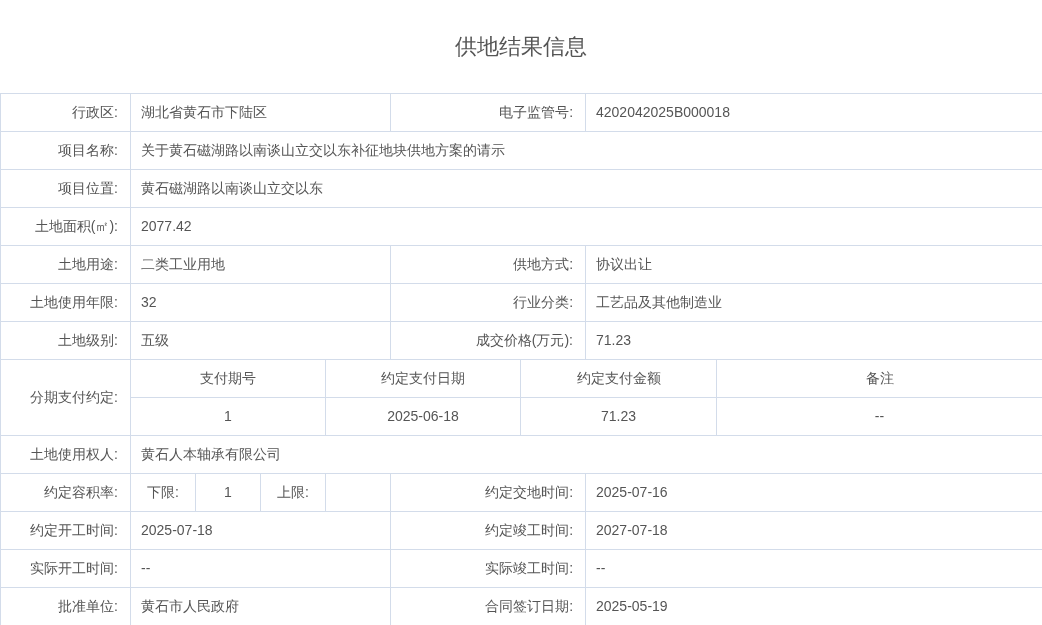 This screenshot has width=1042, height=625. I want to click on field-label: 土地级别:, so click(88, 340).